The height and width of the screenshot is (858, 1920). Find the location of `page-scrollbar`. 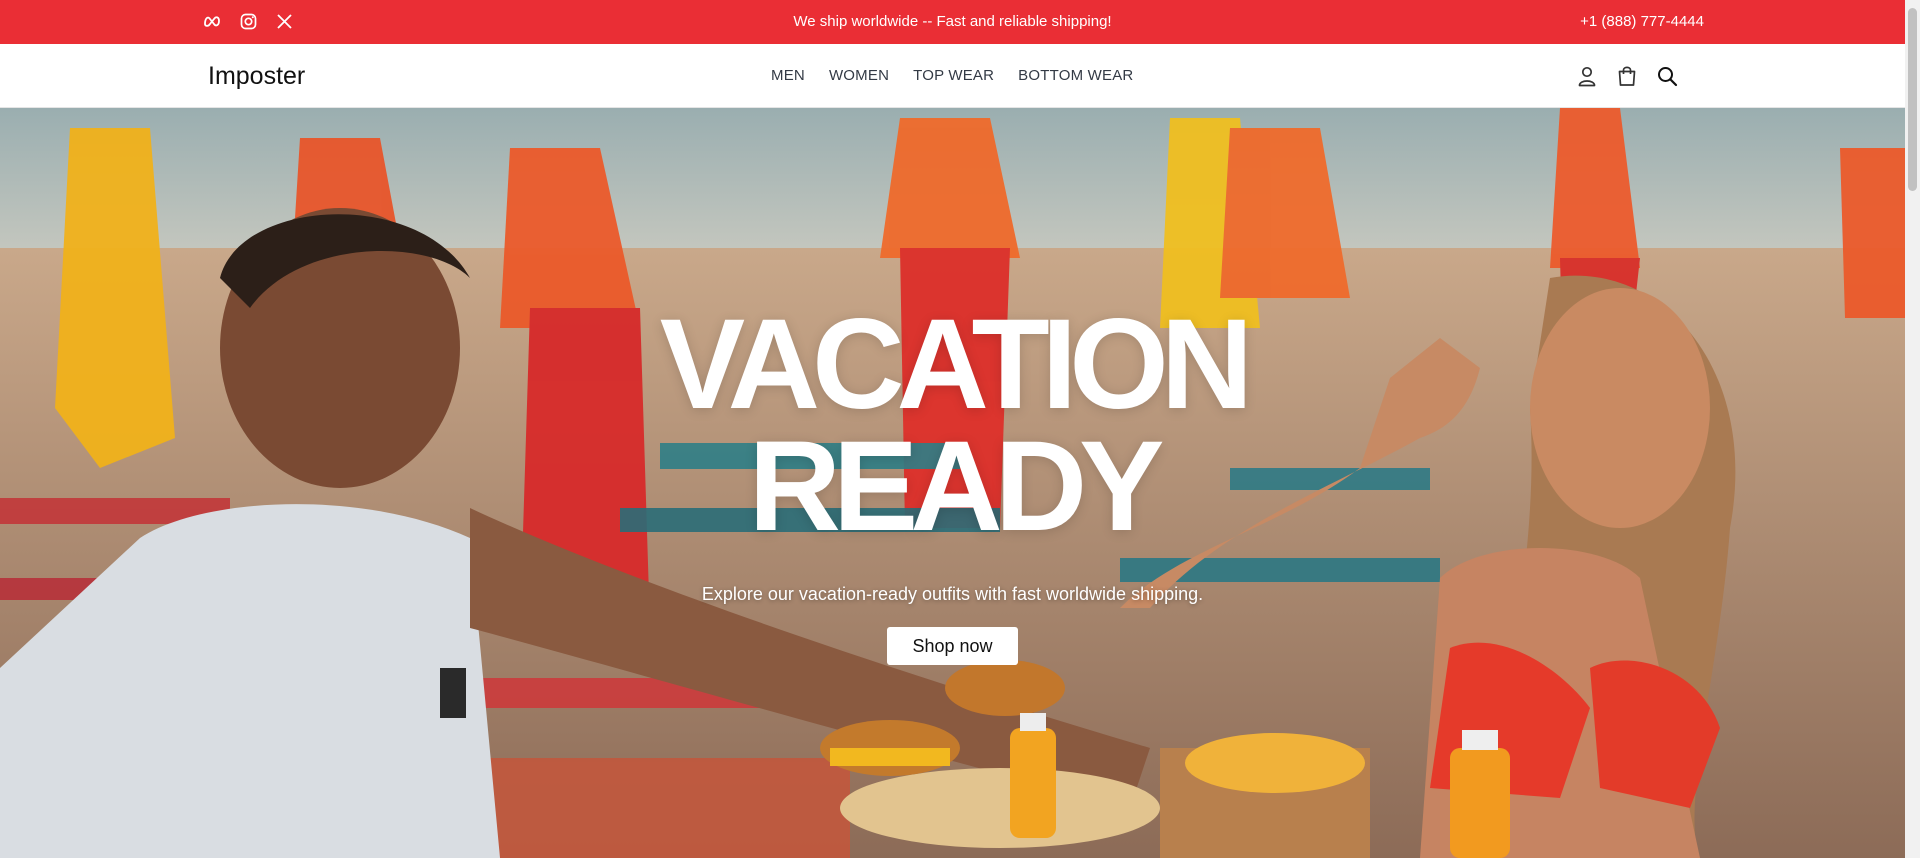

page-scrollbar is located at coordinates (1912, 429).